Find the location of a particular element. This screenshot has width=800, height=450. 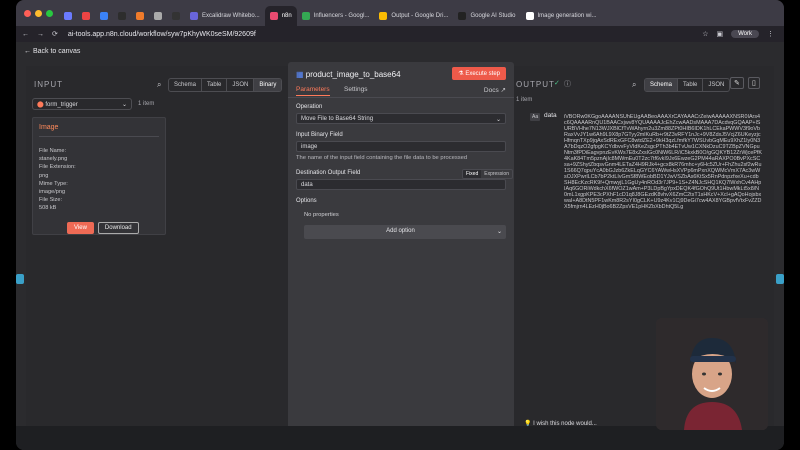

window-controls is located at coordinates (38, 13).